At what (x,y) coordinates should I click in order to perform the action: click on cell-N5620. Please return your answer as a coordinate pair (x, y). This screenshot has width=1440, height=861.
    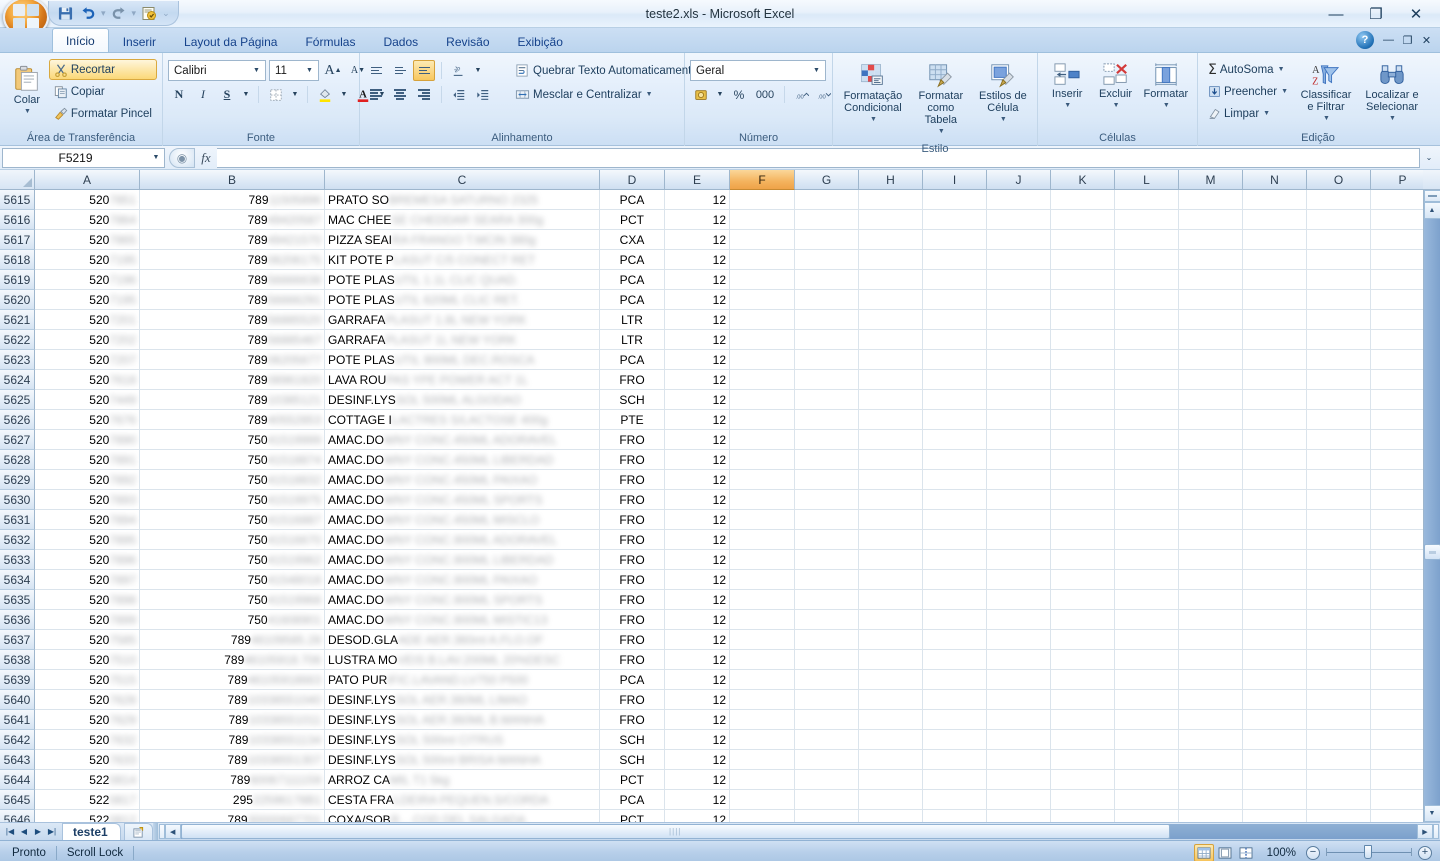
    Looking at the image, I should click on (1275, 300).